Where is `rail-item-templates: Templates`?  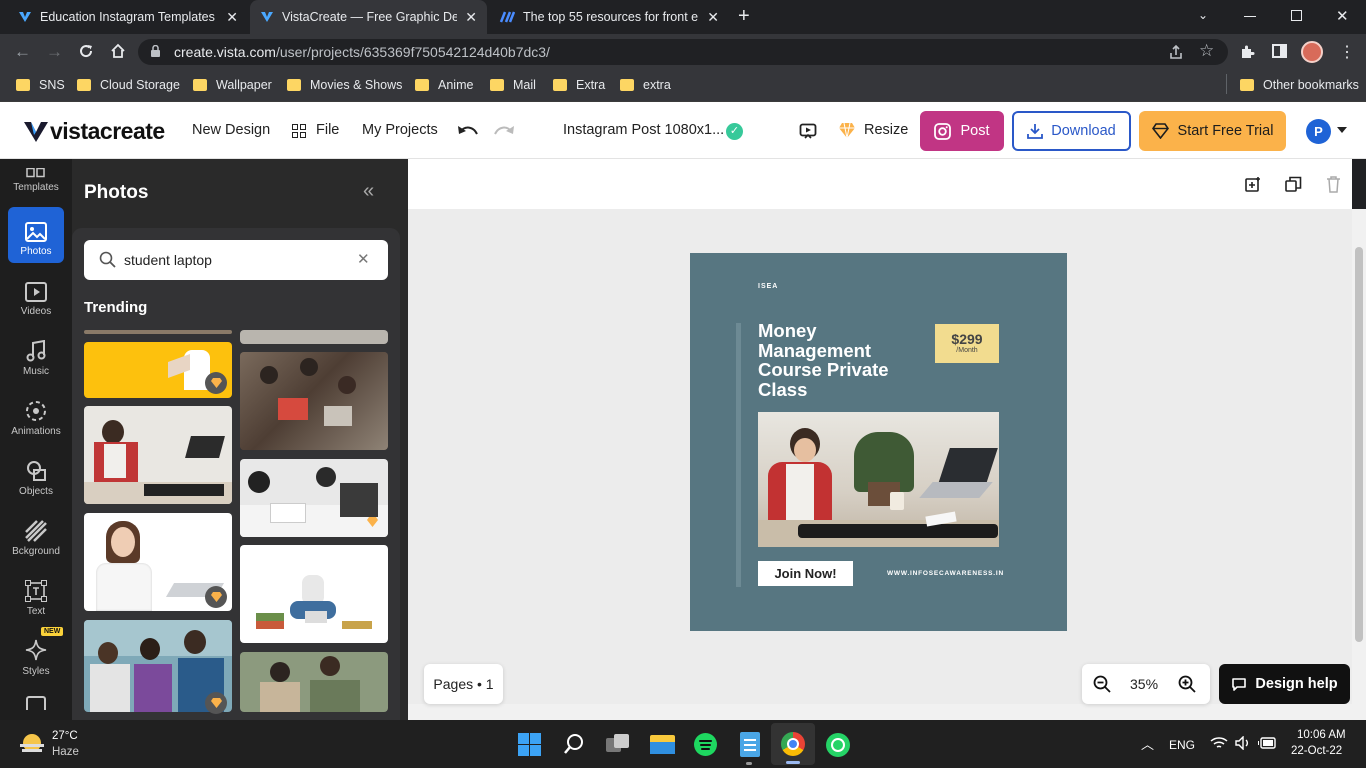 rail-item-templates: Templates is located at coordinates (36, 178).